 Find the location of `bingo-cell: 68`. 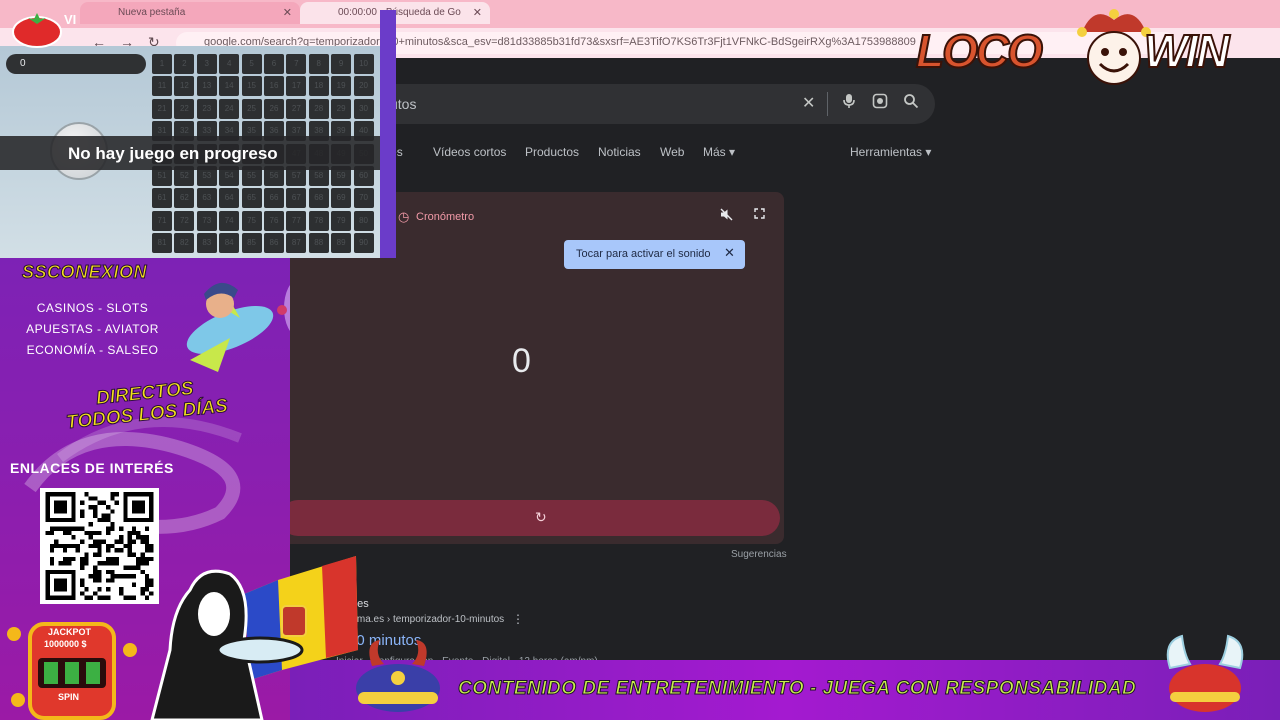

bingo-cell: 68 is located at coordinates (318, 198).